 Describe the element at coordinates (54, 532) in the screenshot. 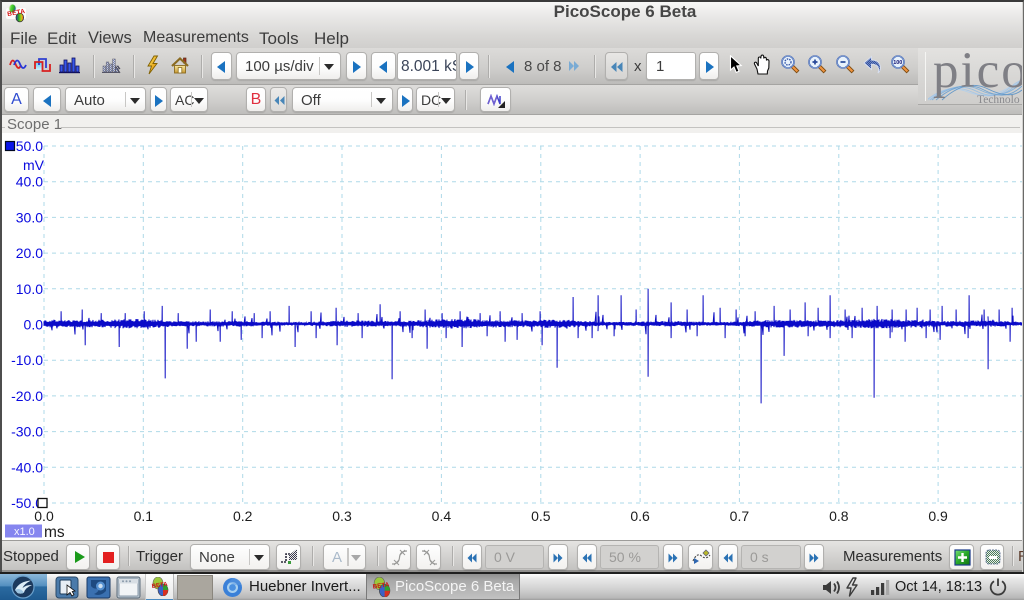

I see `svg-text: ms` at that location.